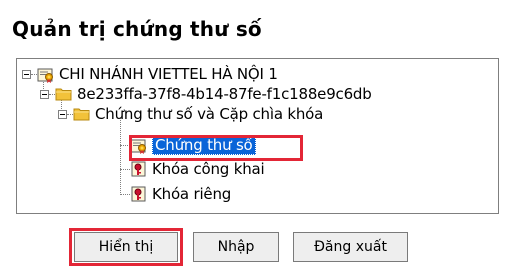 The height and width of the screenshot is (275, 512). What do you see at coordinates (126, 247) in the screenshot?
I see `show-button: Hiển thị` at bounding box center [126, 247].